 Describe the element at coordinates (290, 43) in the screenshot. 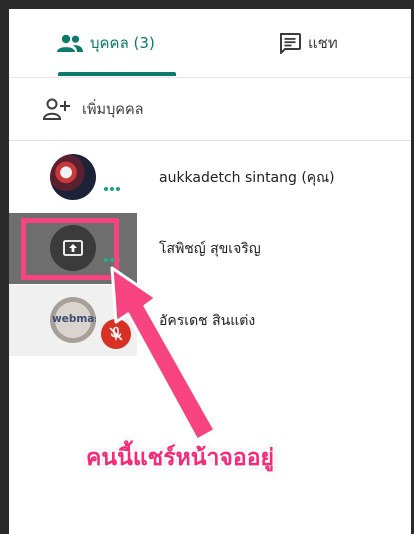

I see `chat-icon` at that location.